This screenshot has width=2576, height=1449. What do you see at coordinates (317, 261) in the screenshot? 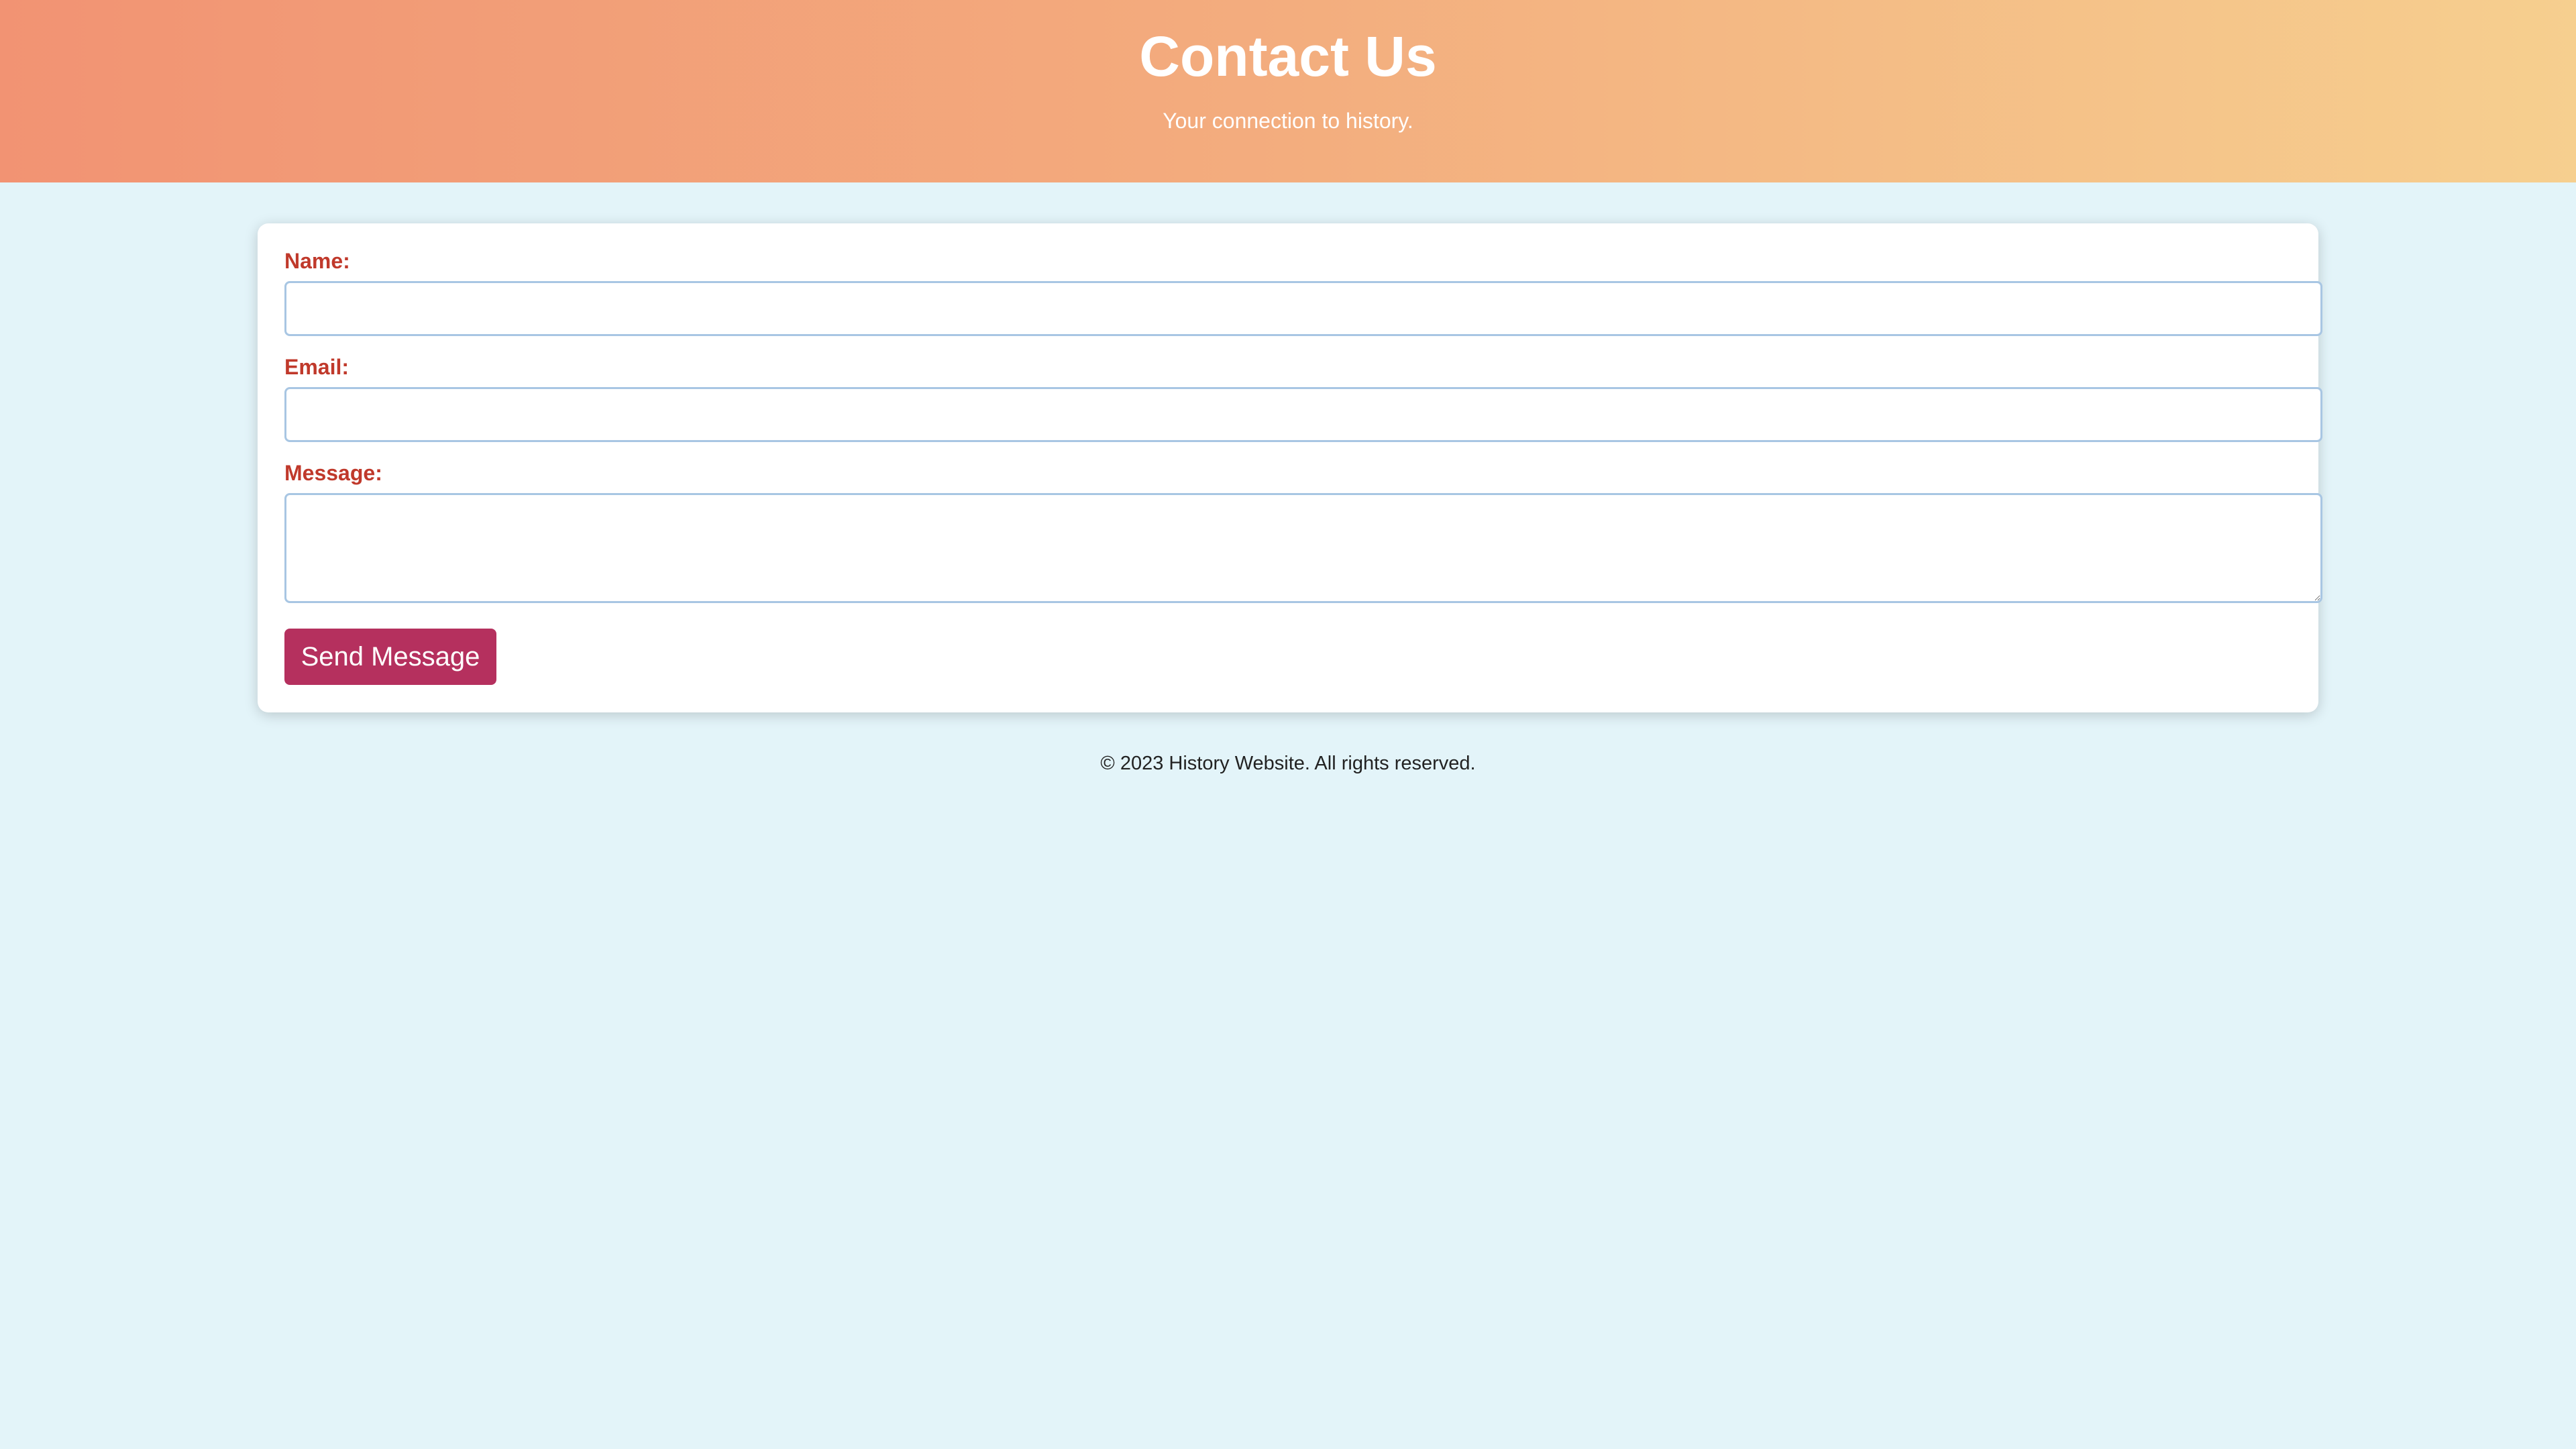
I see `name-label: Name:` at bounding box center [317, 261].